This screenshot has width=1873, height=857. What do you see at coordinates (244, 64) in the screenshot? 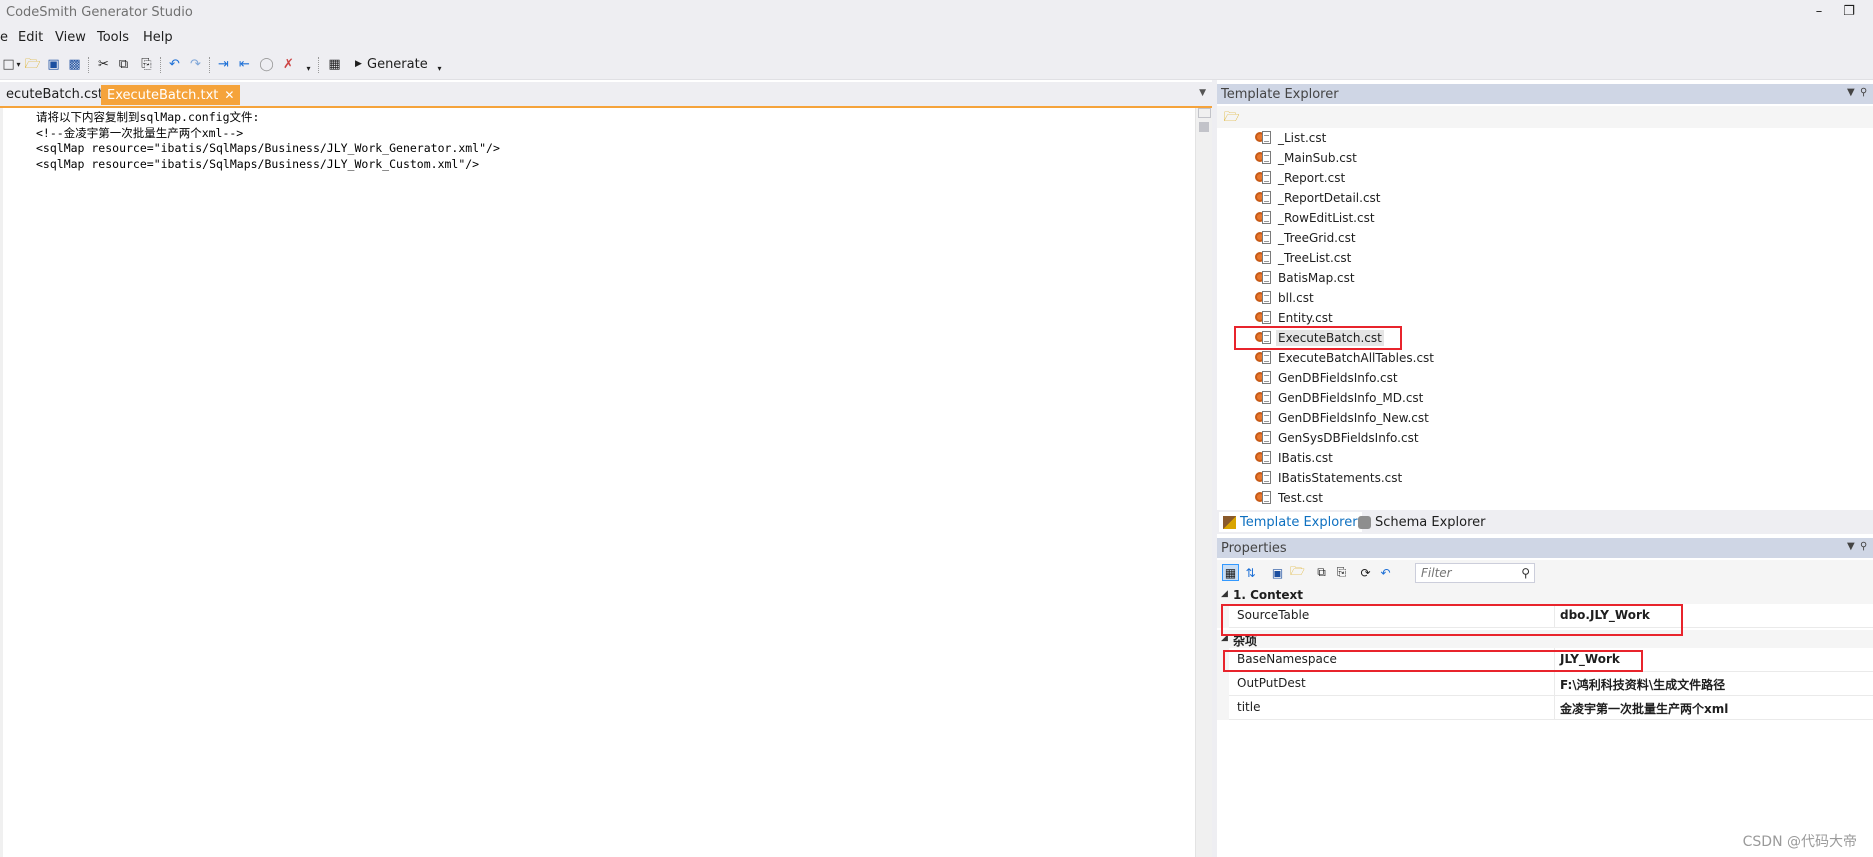
I see `outdent-icon: ⇤` at bounding box center [244, 64].